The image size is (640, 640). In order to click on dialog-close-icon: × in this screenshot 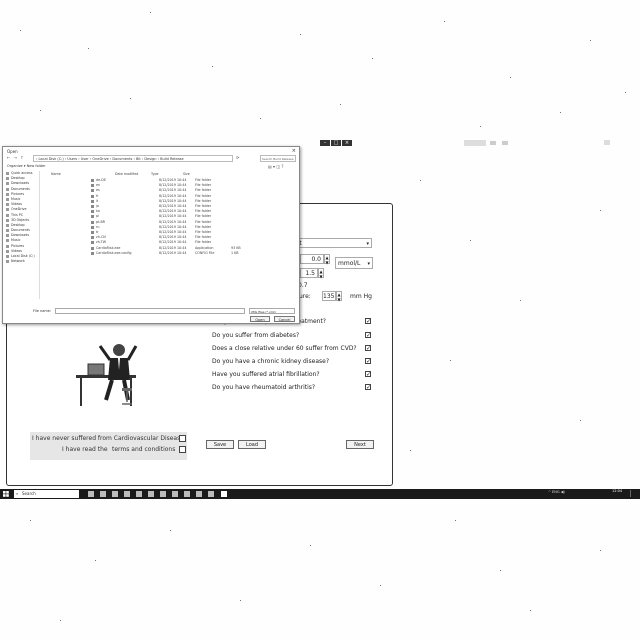, I will do `click(294, 151)`.